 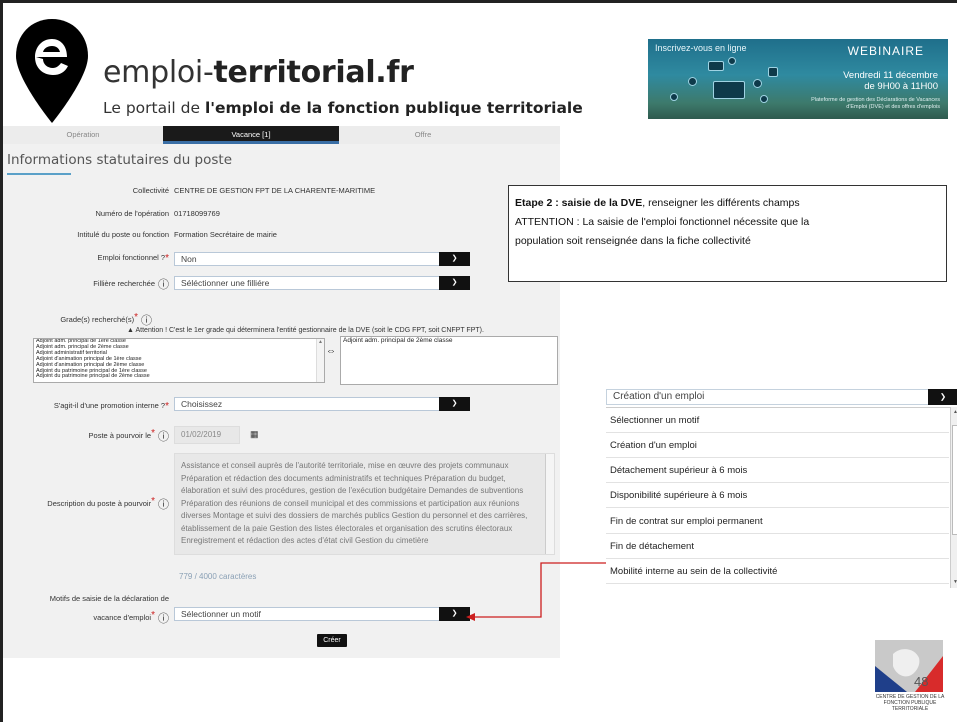 What do you see at coordinates (131, 618) in the screenshot?
I see `motifs-label-line2: vacance d'emploi* ⓘ` at bounding box center [131, 618].